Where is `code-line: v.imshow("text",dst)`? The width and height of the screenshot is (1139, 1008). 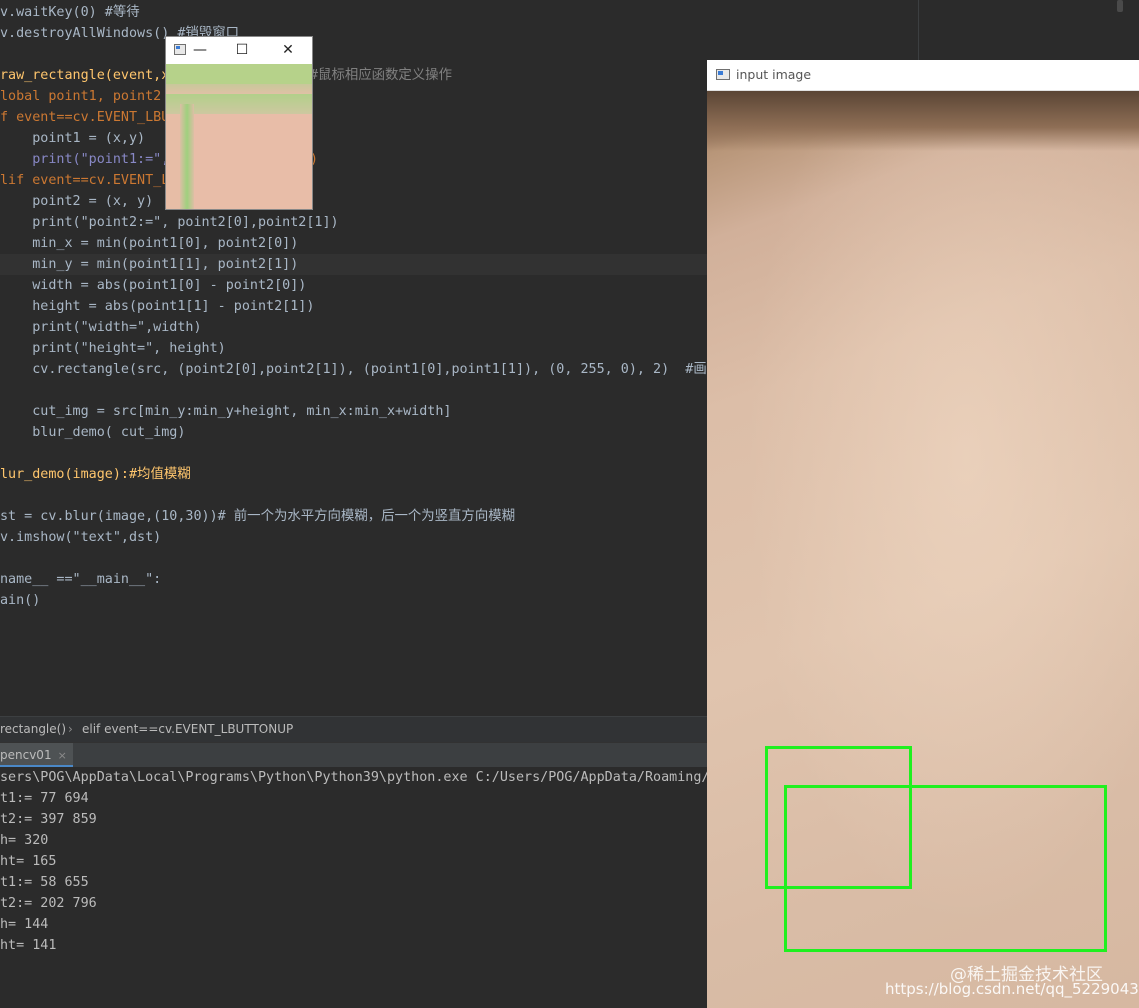
code-line: v.imshow("text",dst) is located at coordinates (80, 537).